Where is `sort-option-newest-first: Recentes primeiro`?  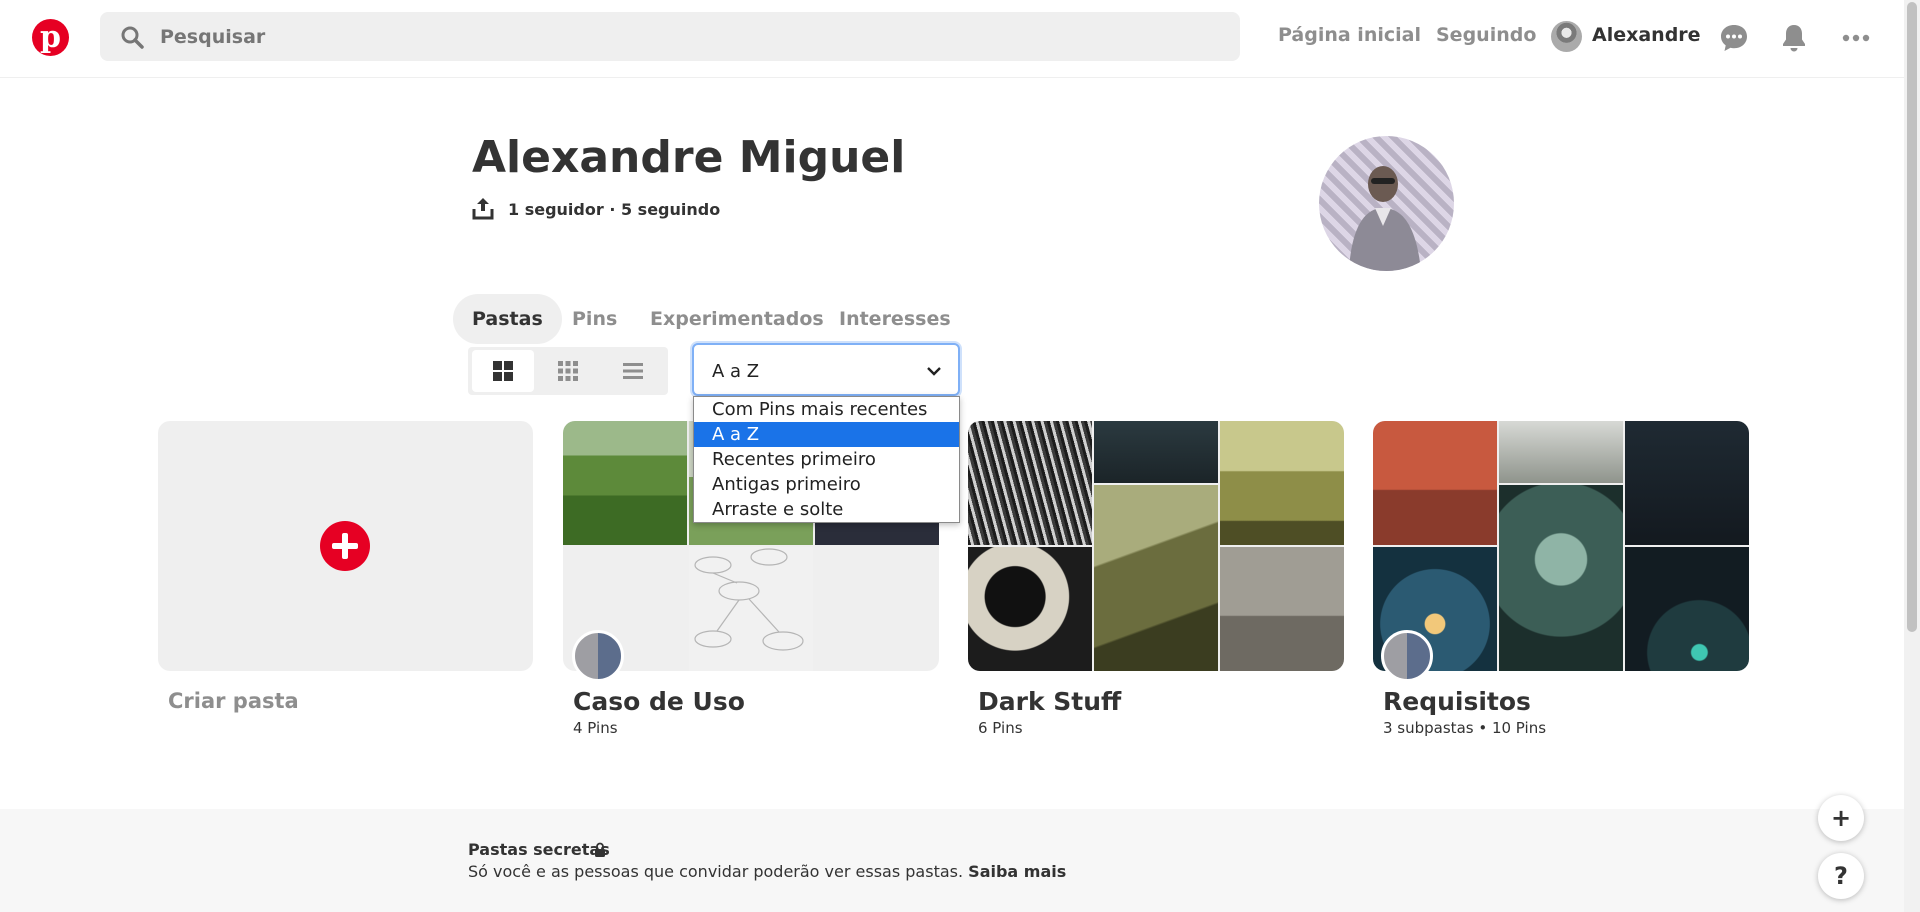 sort-option-newest-first: Recentes primeiro is located at coordinates (826, 459).